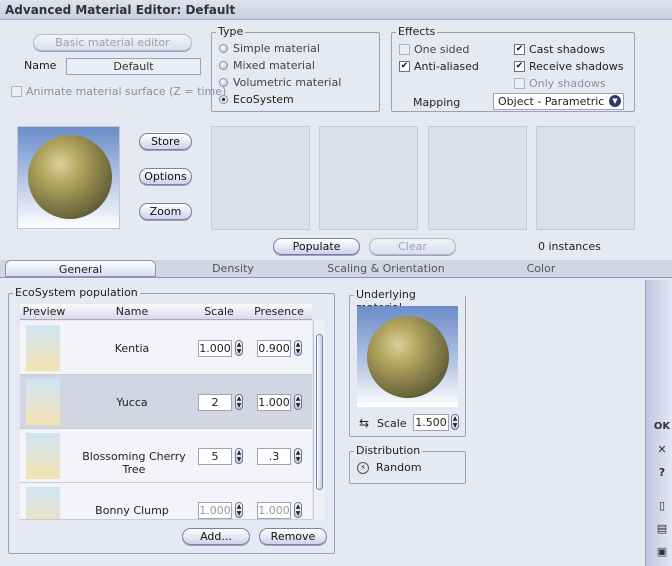 This screenshot has height=566, width=672. Describe the element at coordinates (274, 65) in the screenshot. I see `mixed-material-label: Mixed material` at that location.